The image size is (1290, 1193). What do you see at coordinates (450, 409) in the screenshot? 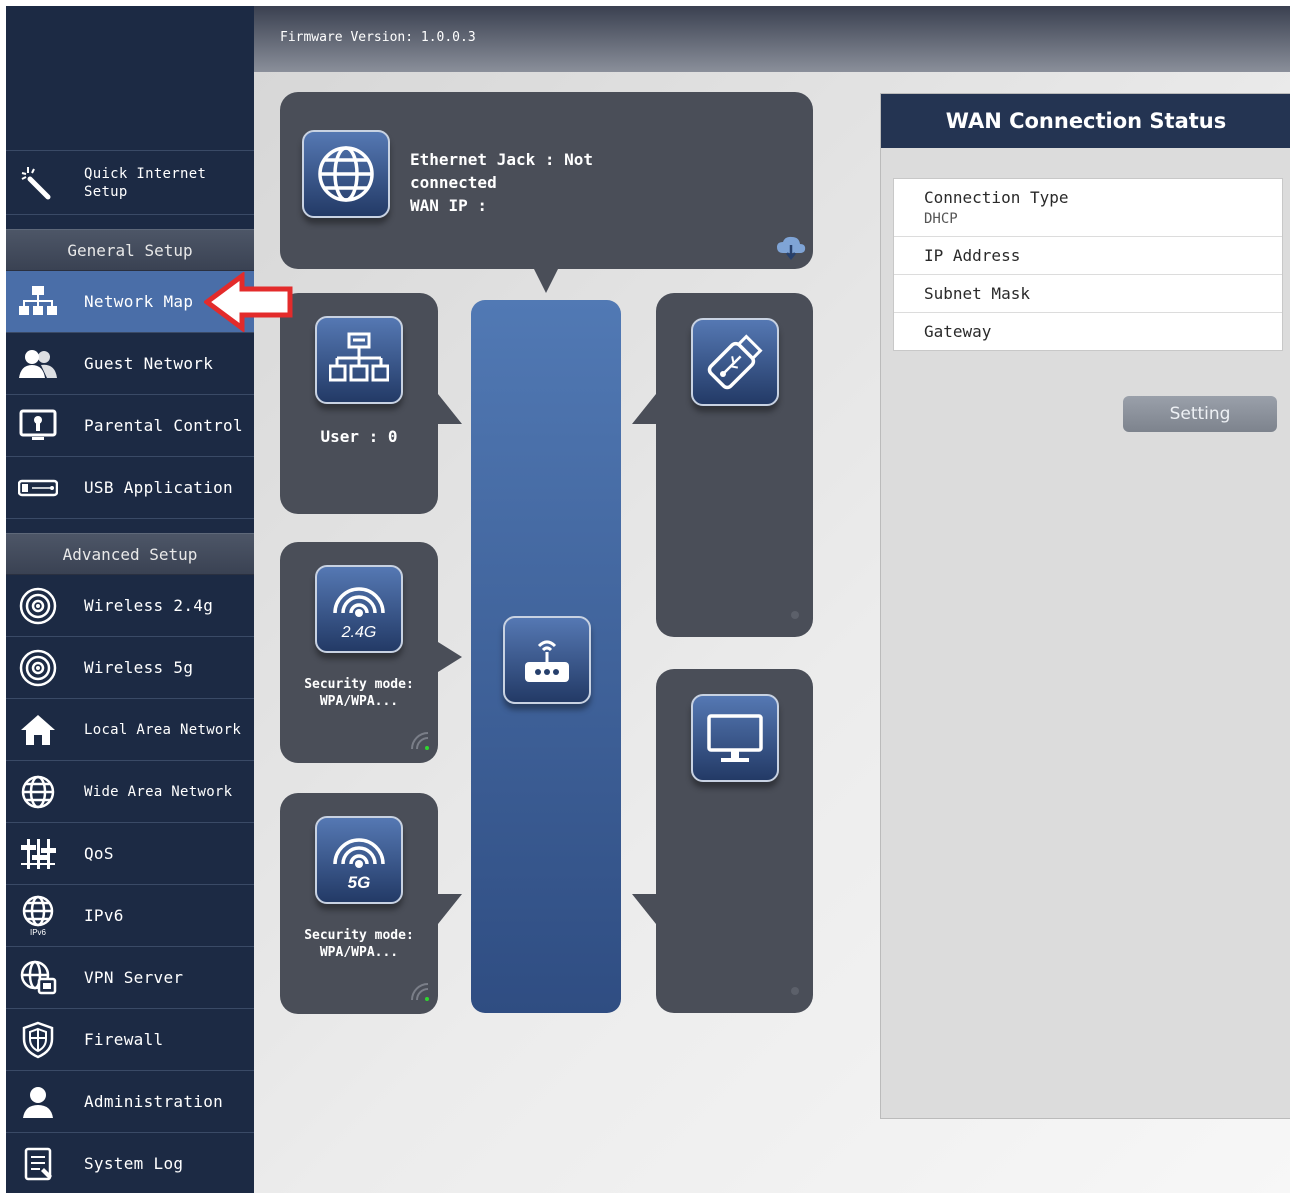
I see `clients-pointer` at bounding box center [450, 409].